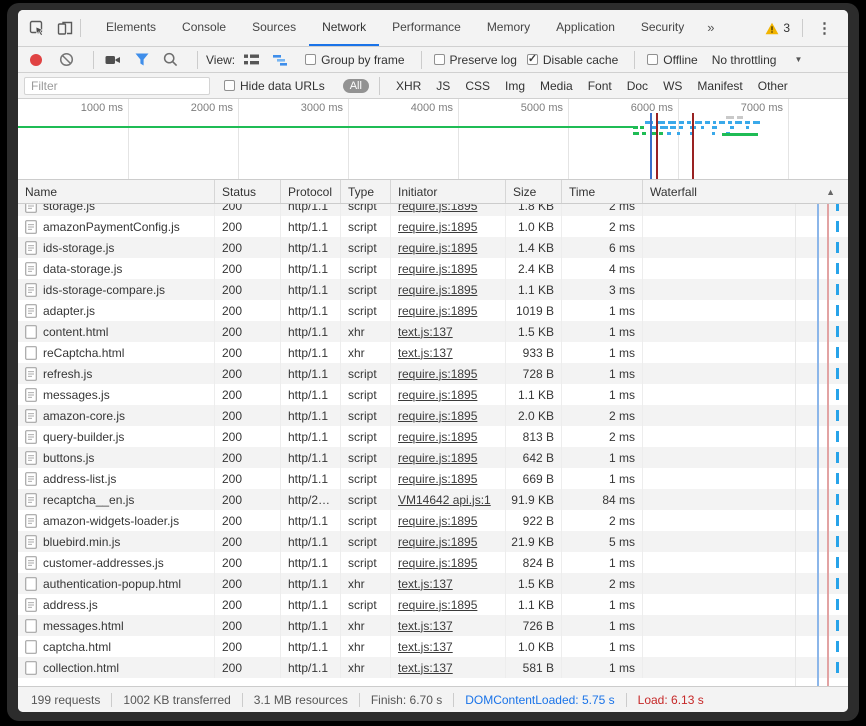  What do you see at coordinates (141, 59) in the screenshot?
I see `filter-funnel-icon` at bounding box center [141, 59].